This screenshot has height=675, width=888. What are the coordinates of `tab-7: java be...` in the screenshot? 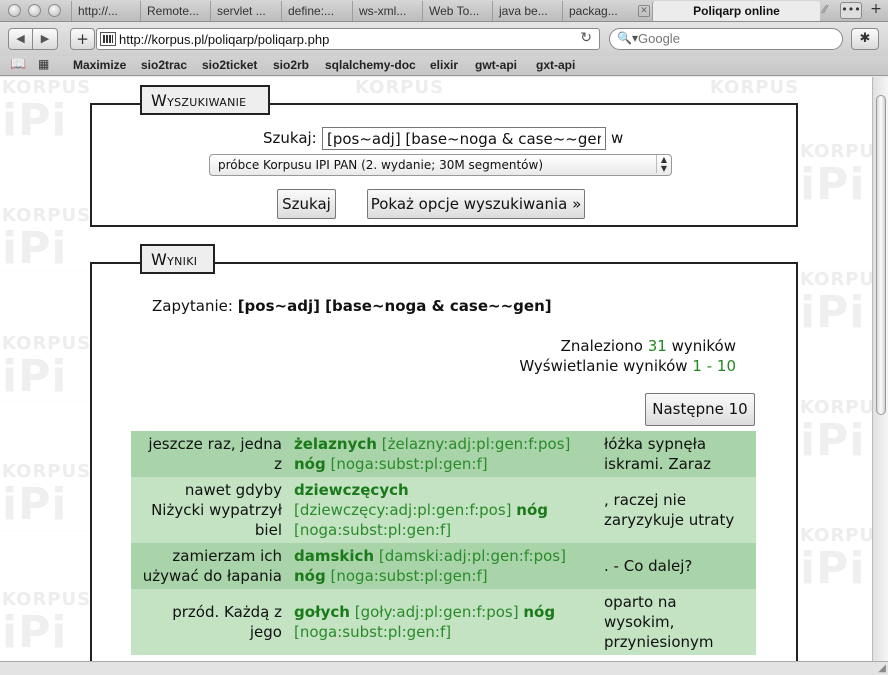 It's located at (527, 11).